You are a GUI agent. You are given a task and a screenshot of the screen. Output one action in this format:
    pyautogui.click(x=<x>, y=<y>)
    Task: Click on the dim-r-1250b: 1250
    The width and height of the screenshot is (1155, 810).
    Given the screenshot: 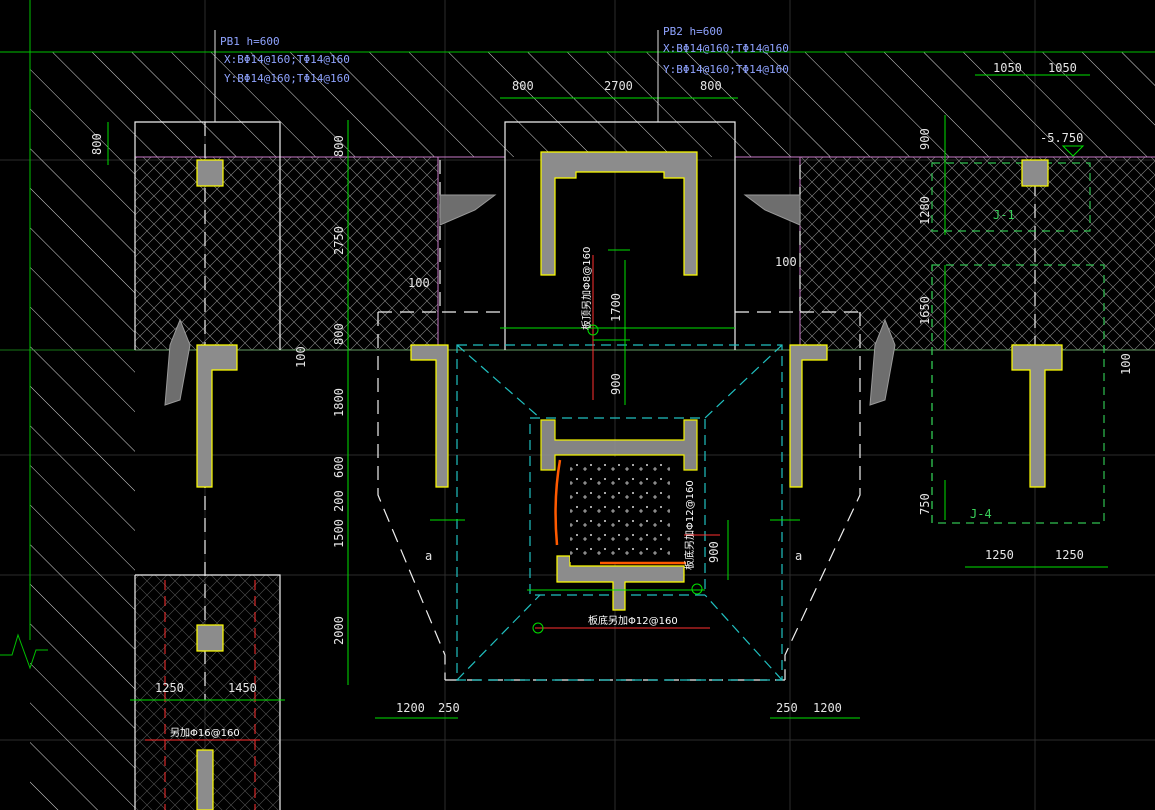 What is the action you would take?
    pyautogui.click(x=1069, y=555)
    